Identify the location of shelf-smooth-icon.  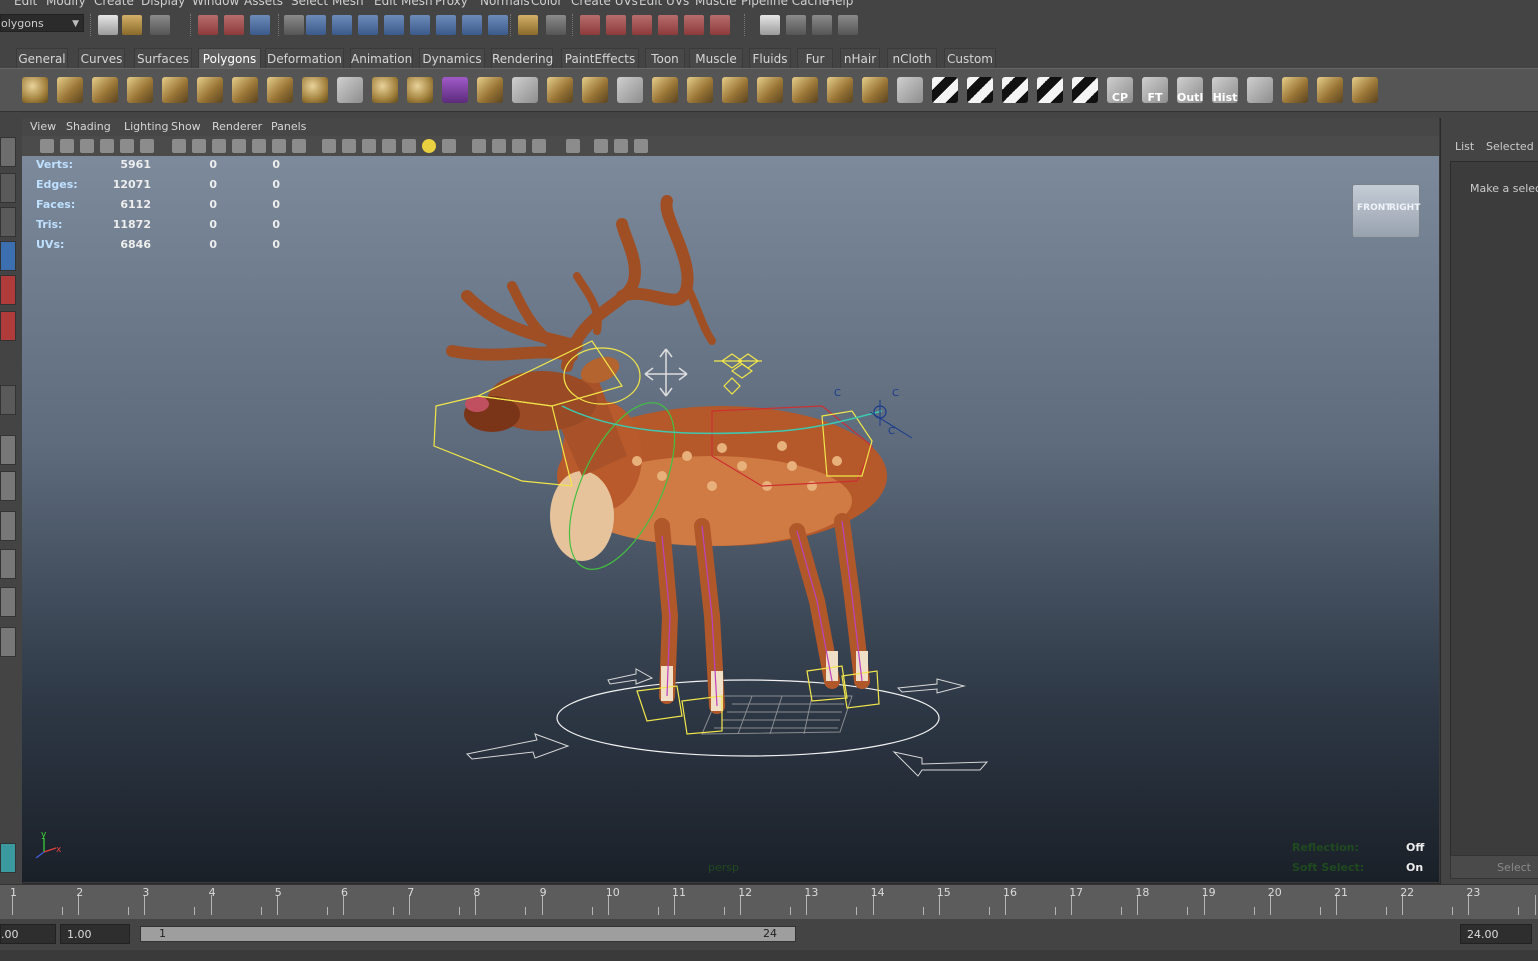
(420, 90).